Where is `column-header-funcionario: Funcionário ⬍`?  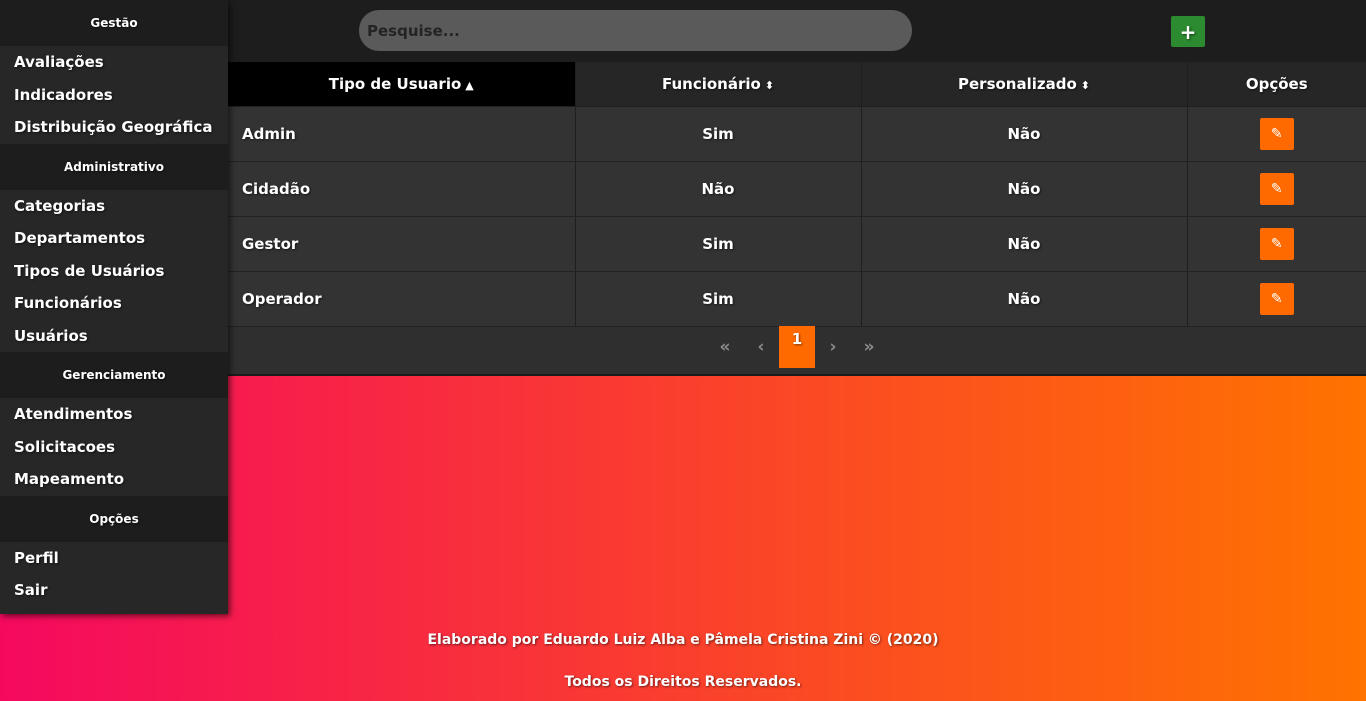 column-header-funcionario: Funcionário ⬍ is located at coordinates (718, 84).